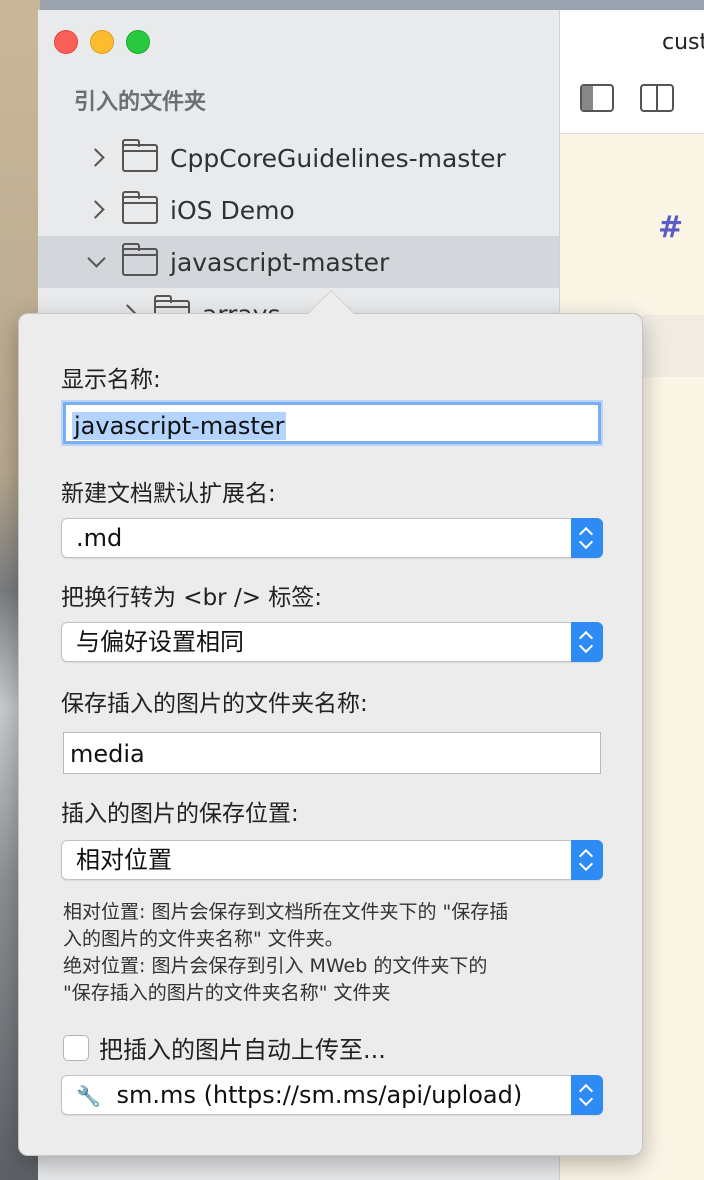 The width and height of the screenshot is (704, 1180). What do you see at coordinates (180, 814) in the screenshot?
I see `image-location-label: 插入的图片的保存位置:` at bounding box center [180, 814].